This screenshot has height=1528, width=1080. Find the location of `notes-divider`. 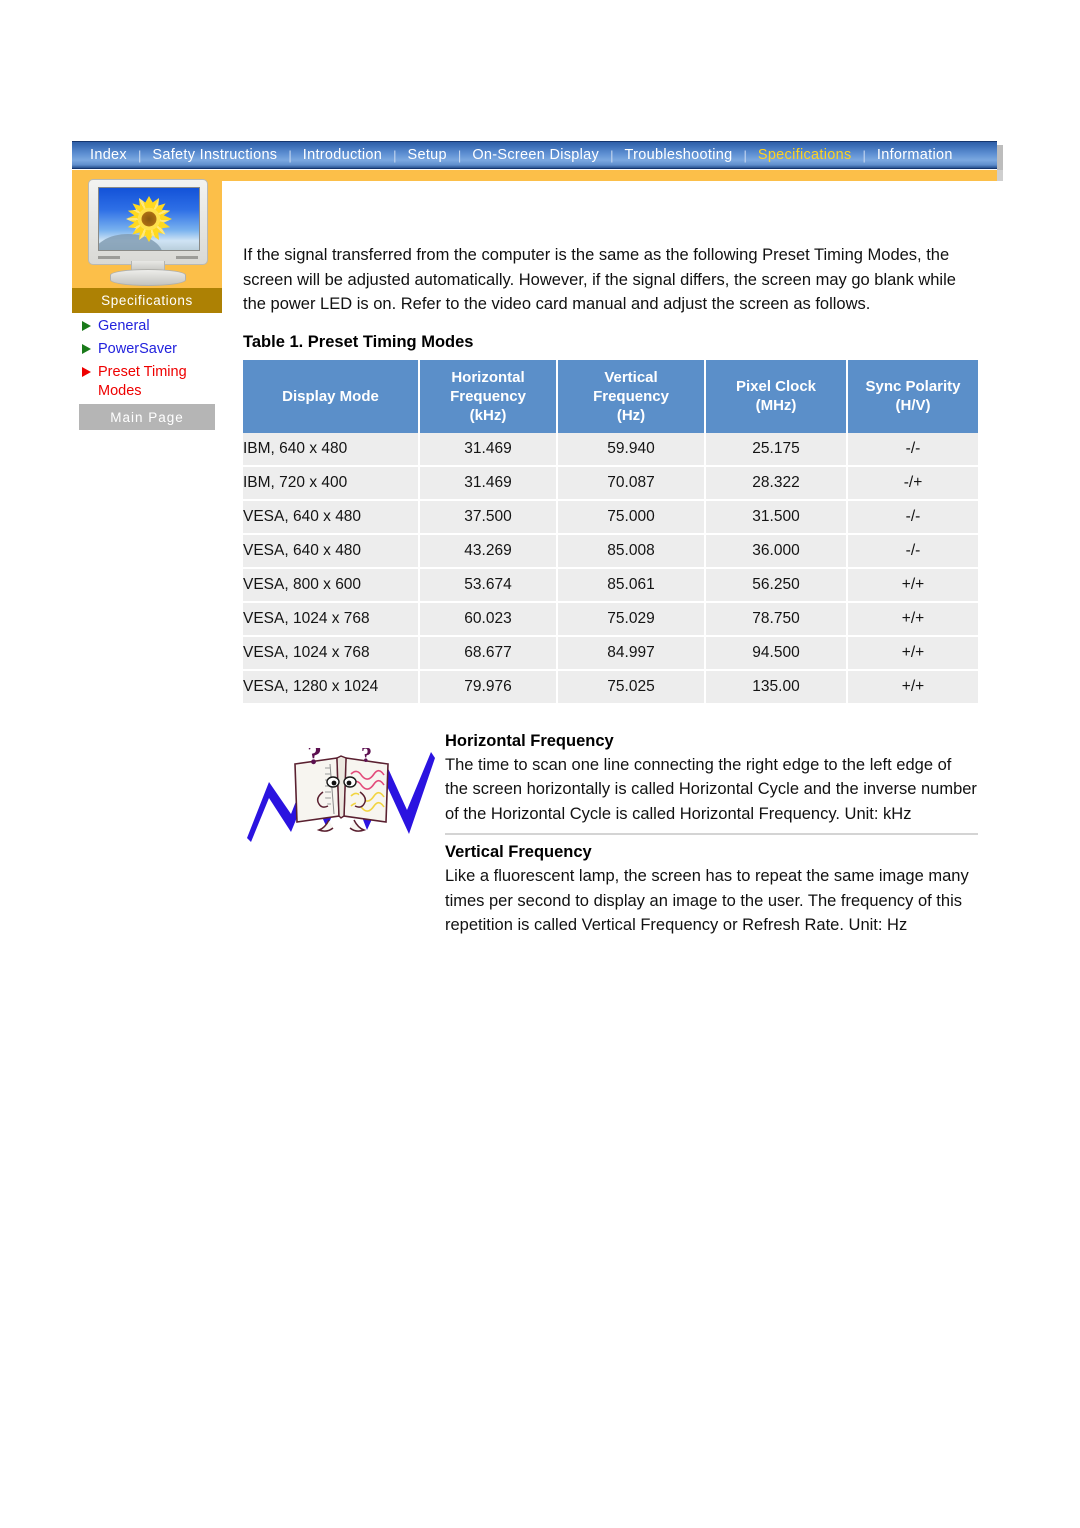

notes-divider is located at coordinates (711, 834).